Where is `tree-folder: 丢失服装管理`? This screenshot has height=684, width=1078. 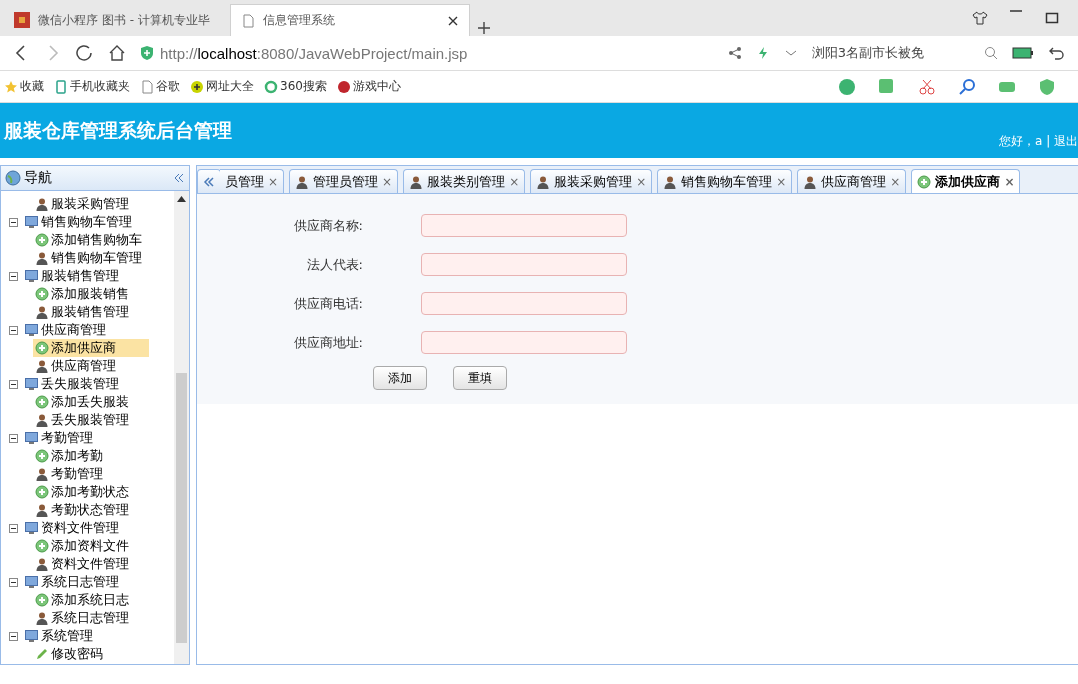
tree-folder: 丢失服装管理 is located at coordinates (71, 384).